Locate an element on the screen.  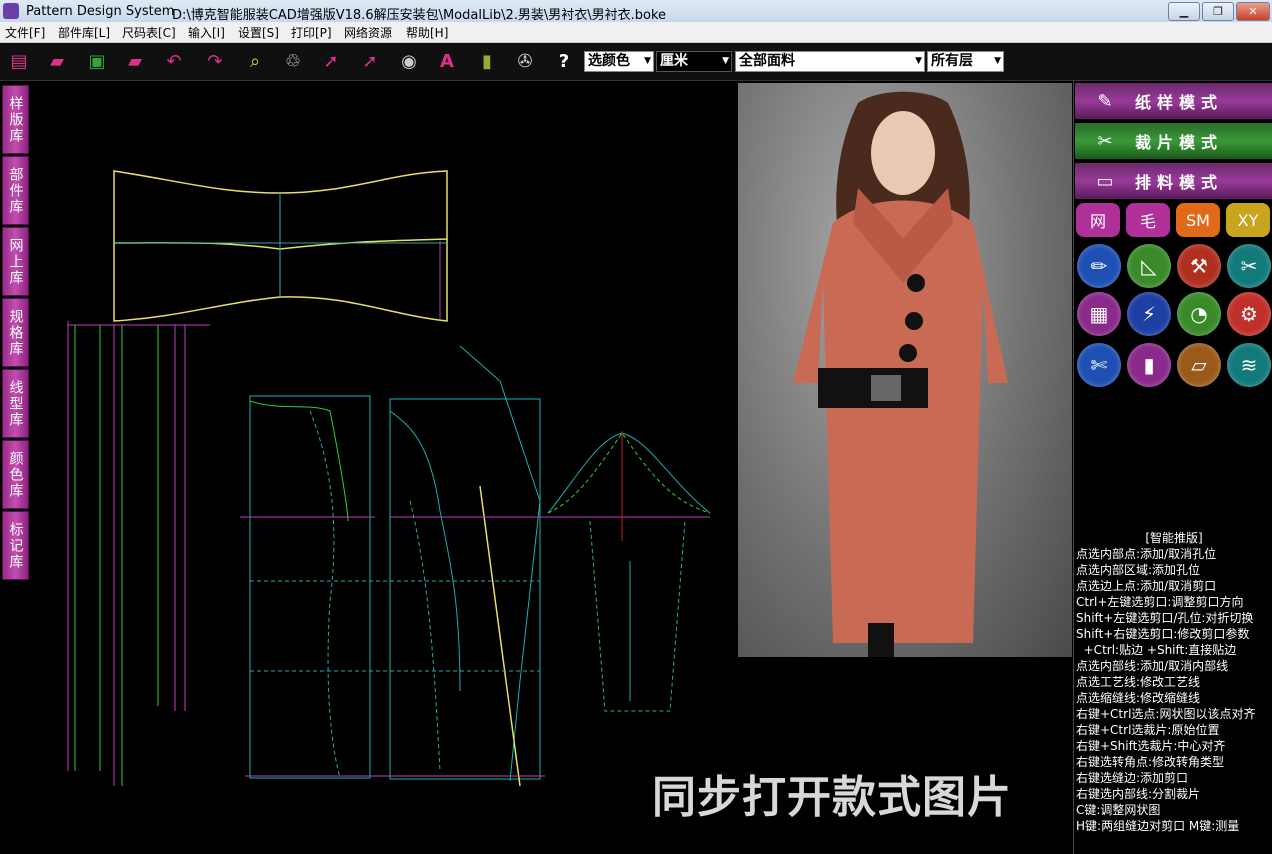
left-library-bar: 样版库 部件库 网上库 规格库 线型库 颜色库 标记库 is located at coordinates (15, 341).